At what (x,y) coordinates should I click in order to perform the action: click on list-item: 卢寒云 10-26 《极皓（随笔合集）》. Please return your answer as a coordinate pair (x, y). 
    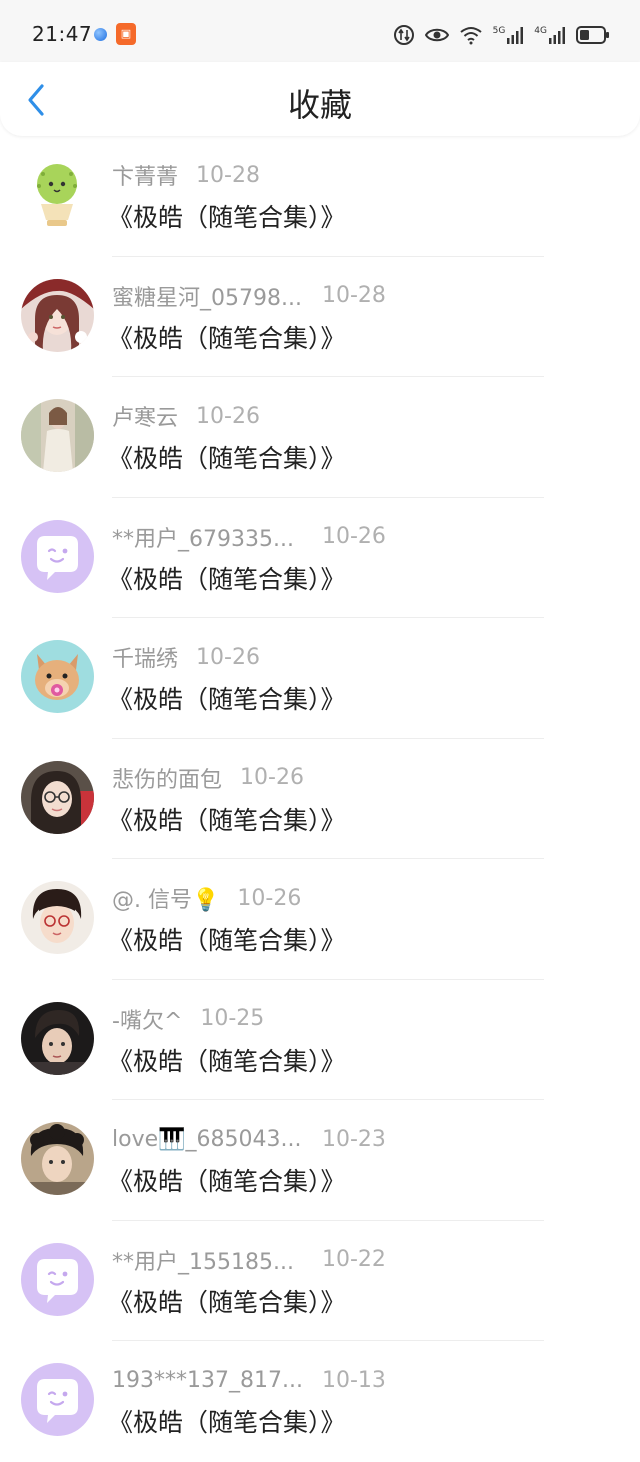
    Looking at the image, I should click on (320, 437).